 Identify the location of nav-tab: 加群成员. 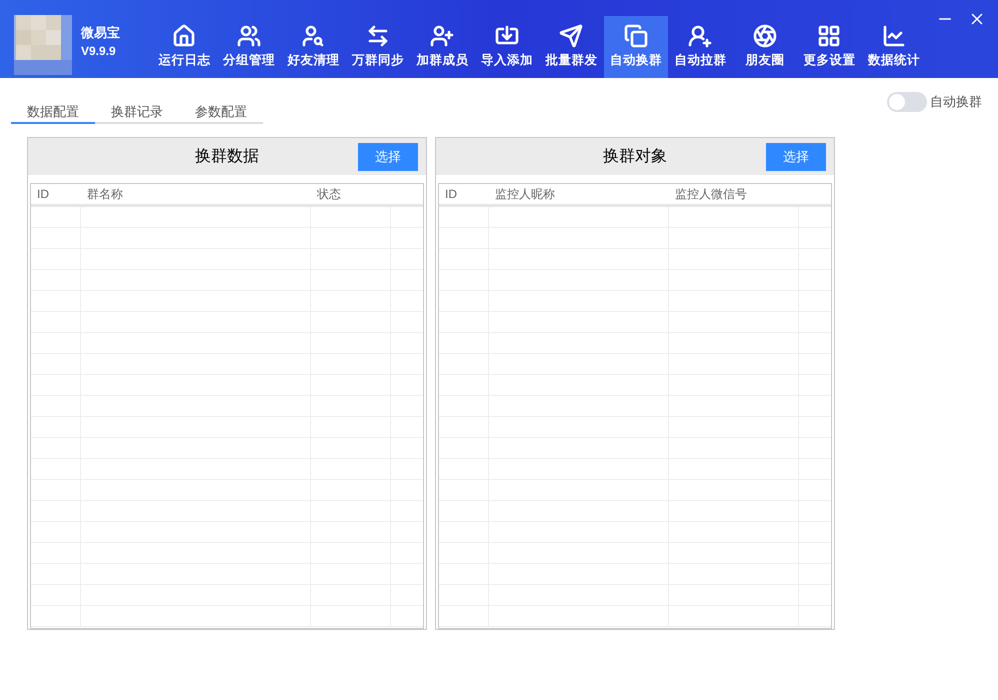
(442, 47).